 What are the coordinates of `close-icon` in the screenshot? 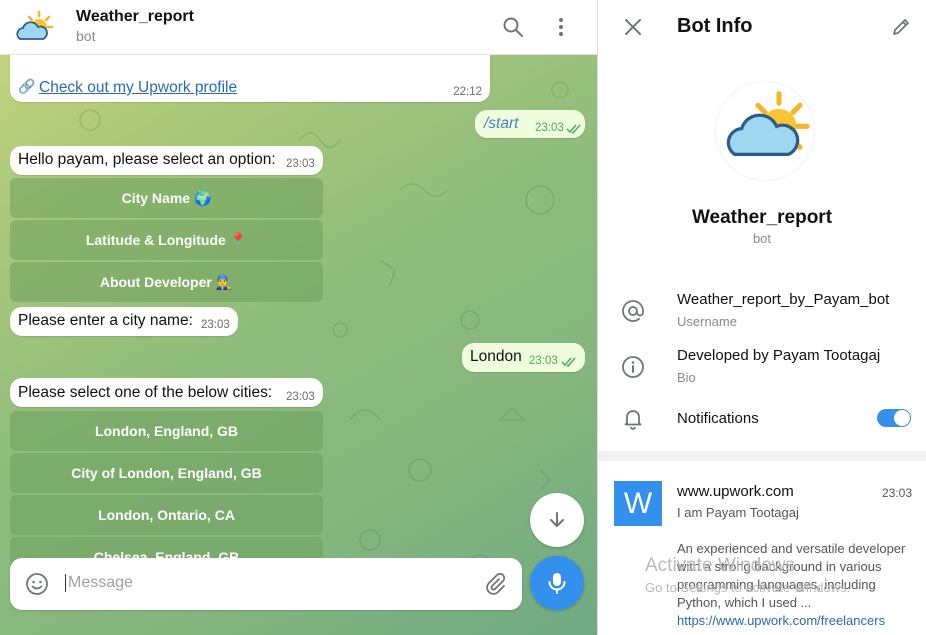 It's located at (633, 27).